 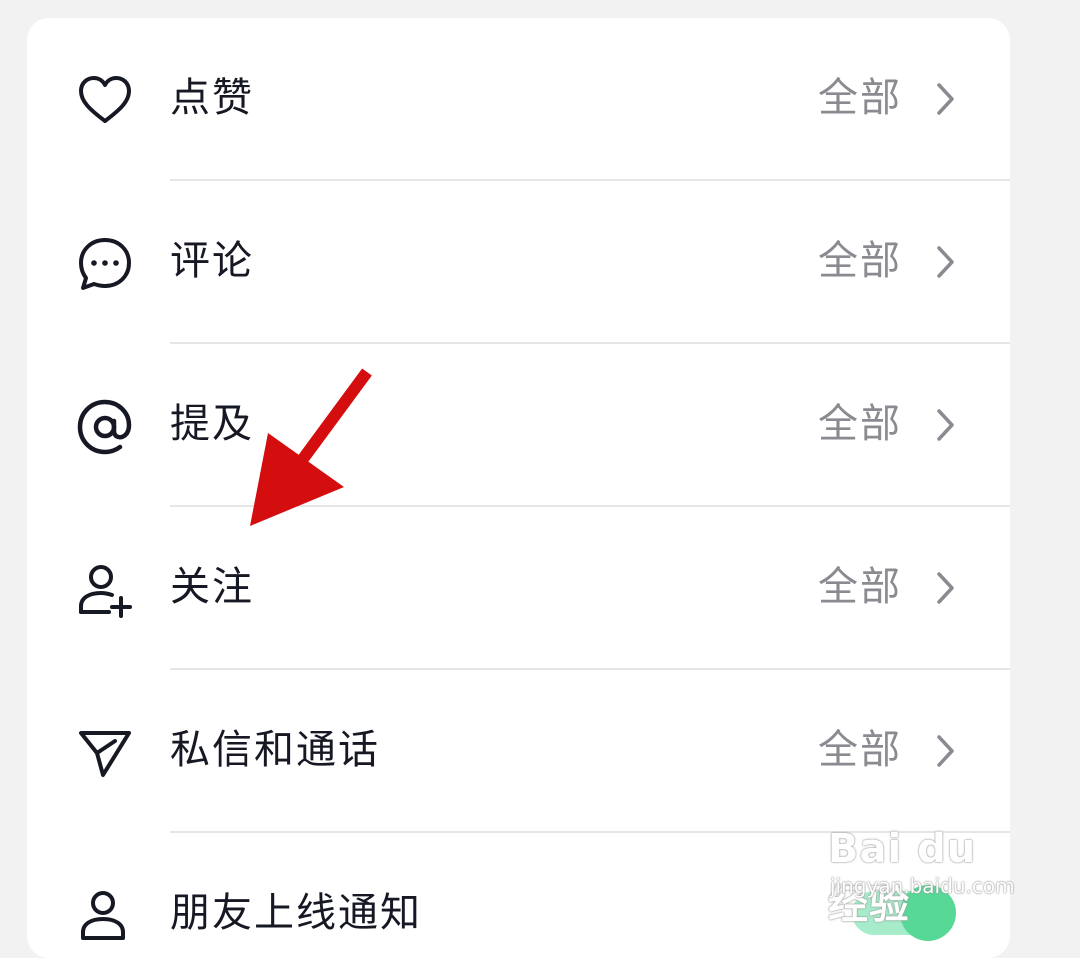 I want to click on row-label: 评论, so click(x=212, y=261).